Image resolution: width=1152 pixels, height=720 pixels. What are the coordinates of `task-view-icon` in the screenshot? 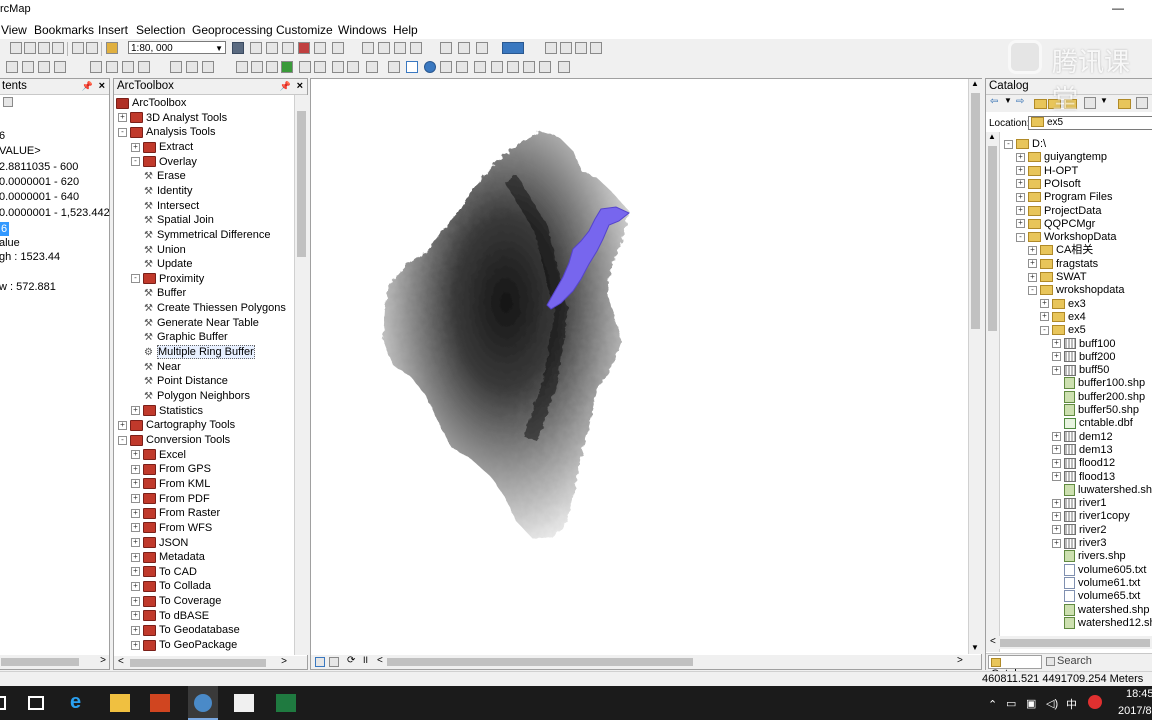 It's located at (36, 703).